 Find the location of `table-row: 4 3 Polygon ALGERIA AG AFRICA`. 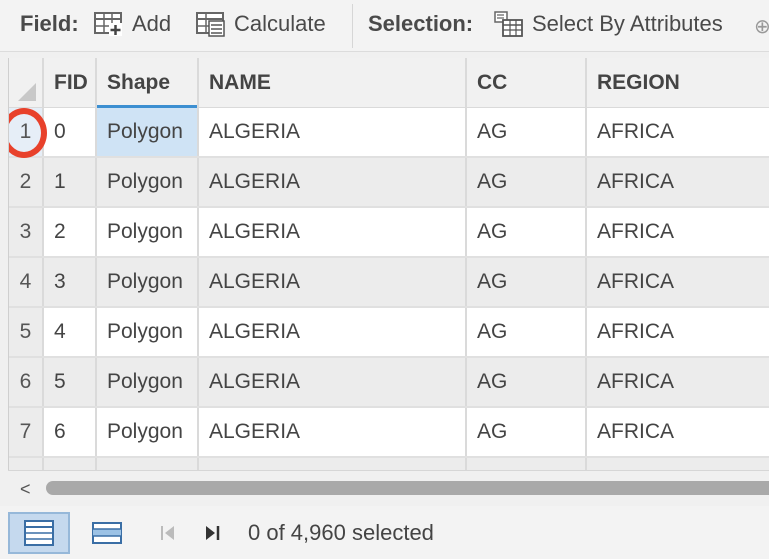

table-row: 4 3 Polygon ALGERIA AG AFRICA is located at coordinates (389, 283).